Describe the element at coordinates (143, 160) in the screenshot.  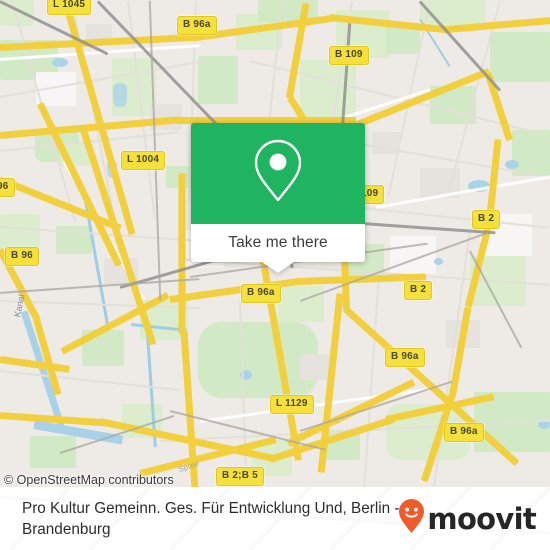
I see `road-shield: L 1004` at that location.